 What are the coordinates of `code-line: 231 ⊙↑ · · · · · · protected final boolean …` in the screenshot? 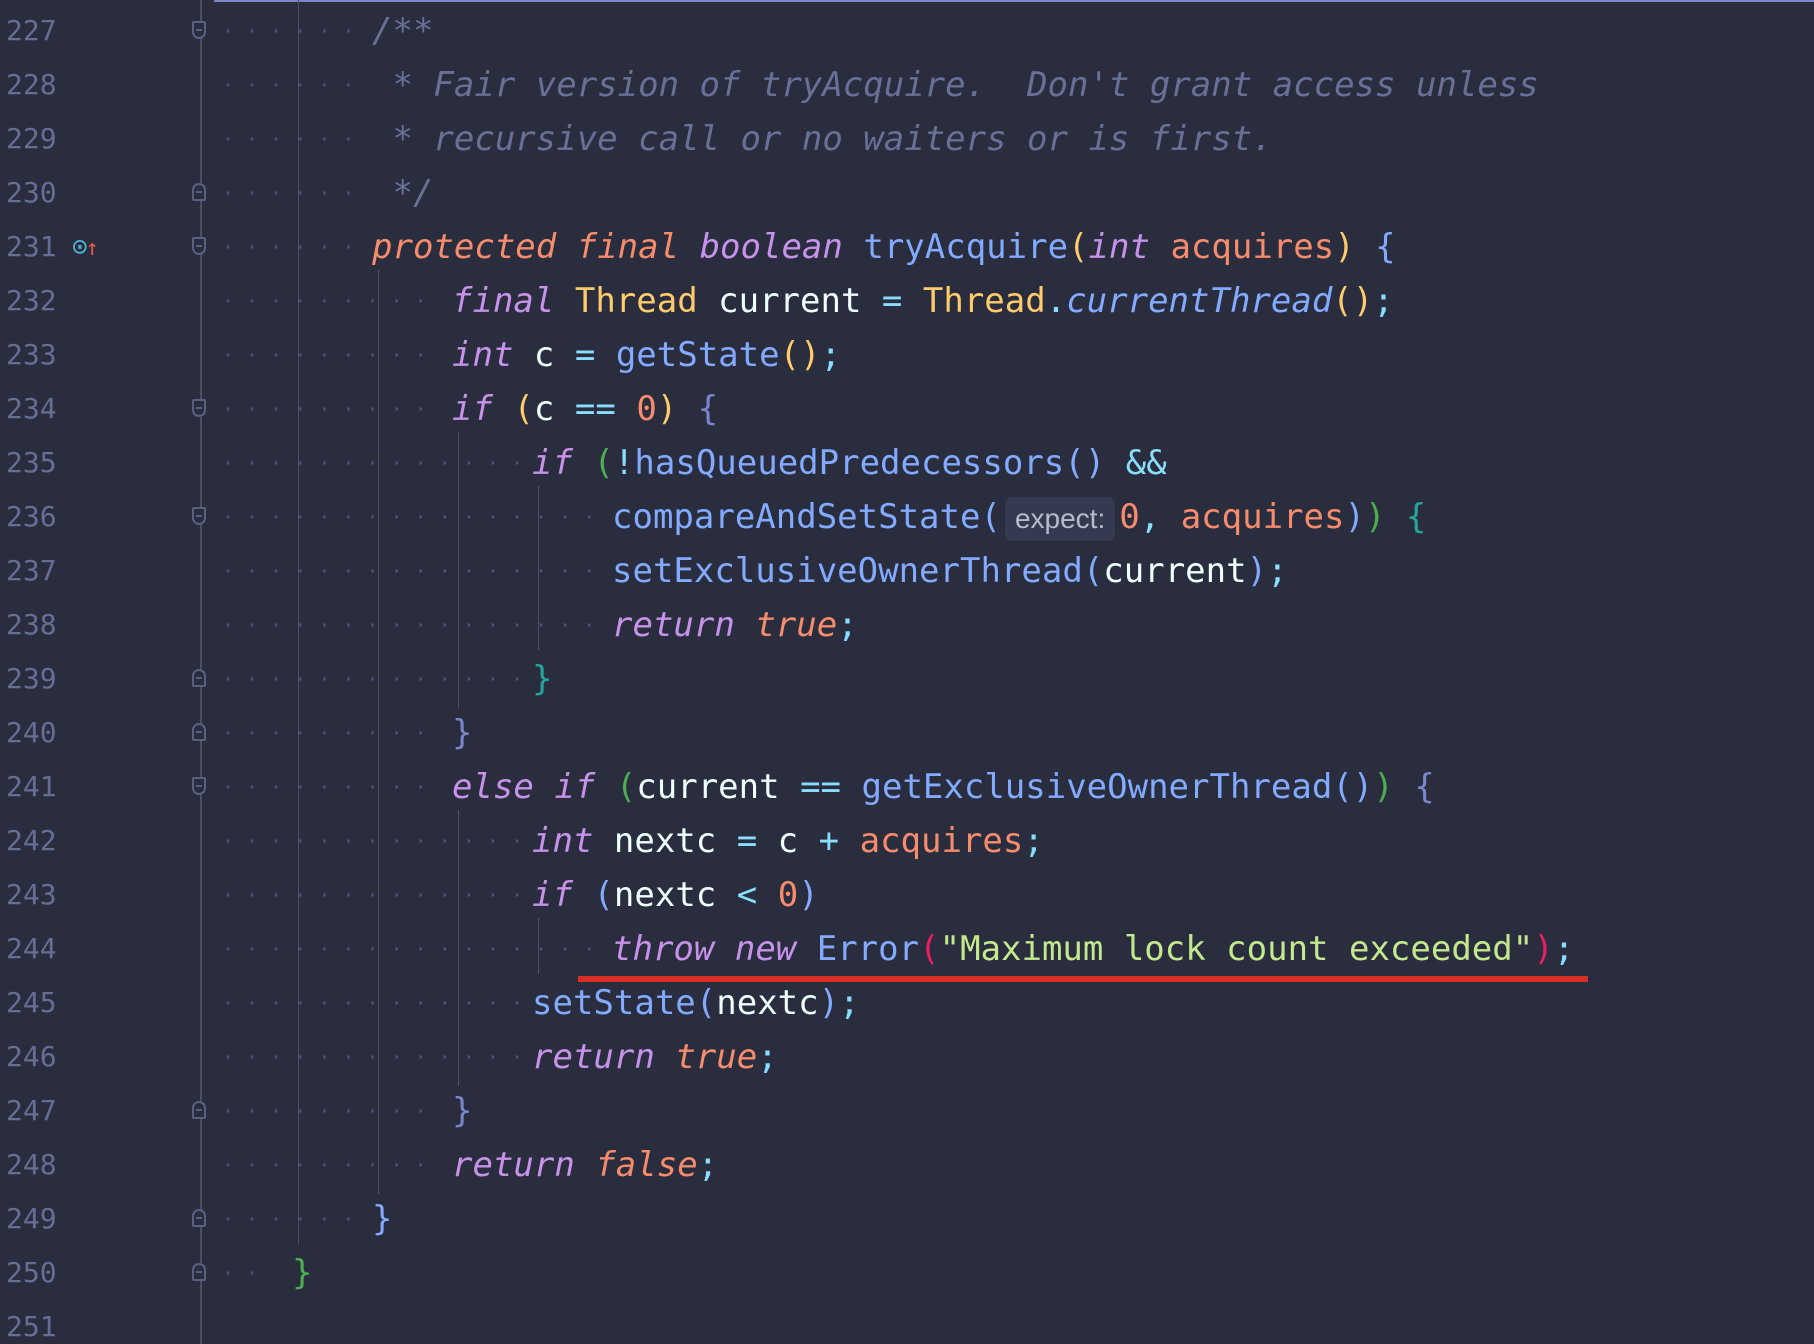 It's located at (907, 247).